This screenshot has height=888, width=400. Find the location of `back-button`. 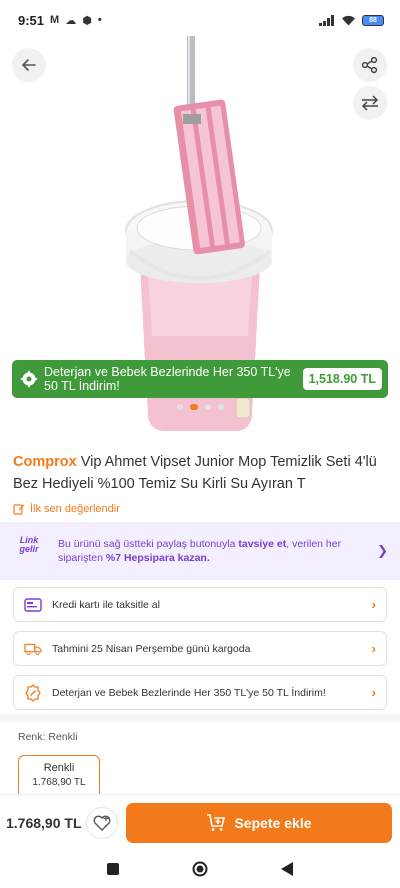

back-button is located at coordinates (29, 65).